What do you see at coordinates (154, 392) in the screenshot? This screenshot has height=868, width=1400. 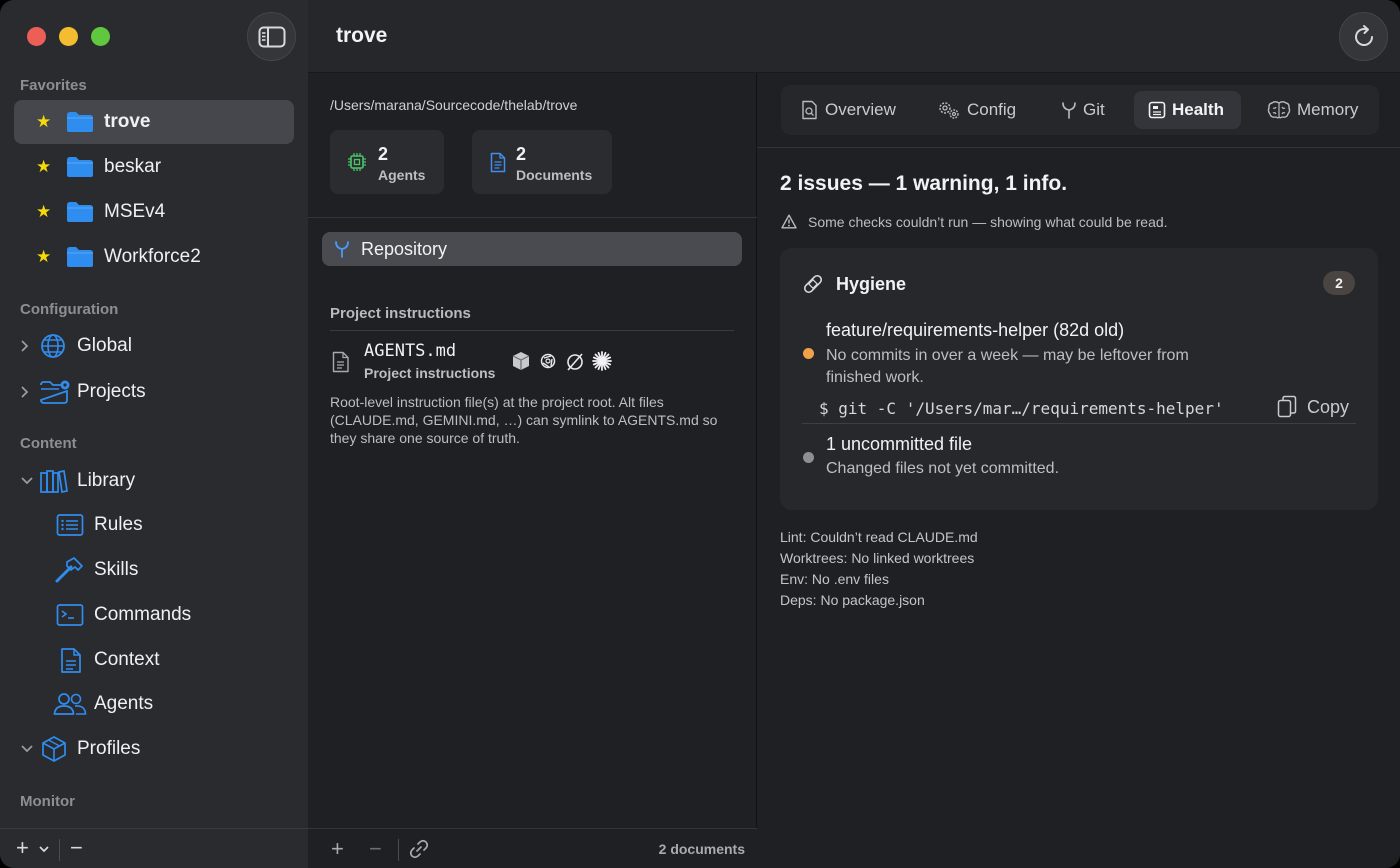 I see `sidebar-item-projects: Projects` at bounding box center [154, 392].